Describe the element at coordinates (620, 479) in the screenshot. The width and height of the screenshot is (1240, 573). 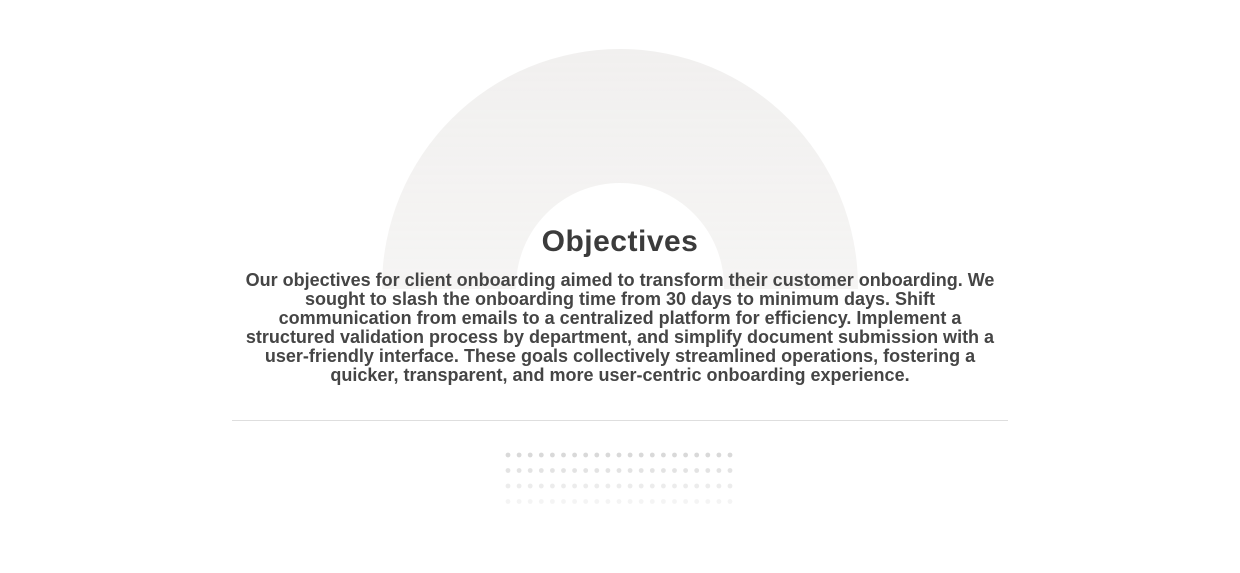
I see `dot-grid-decoration` at that location.